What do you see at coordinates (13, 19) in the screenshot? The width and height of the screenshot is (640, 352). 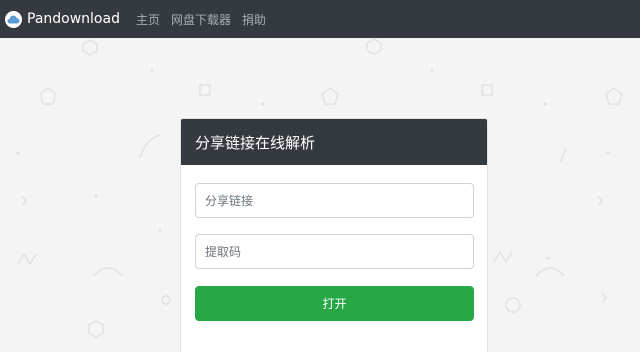 I see `cloud-icon` at bounding box center [13, 19].